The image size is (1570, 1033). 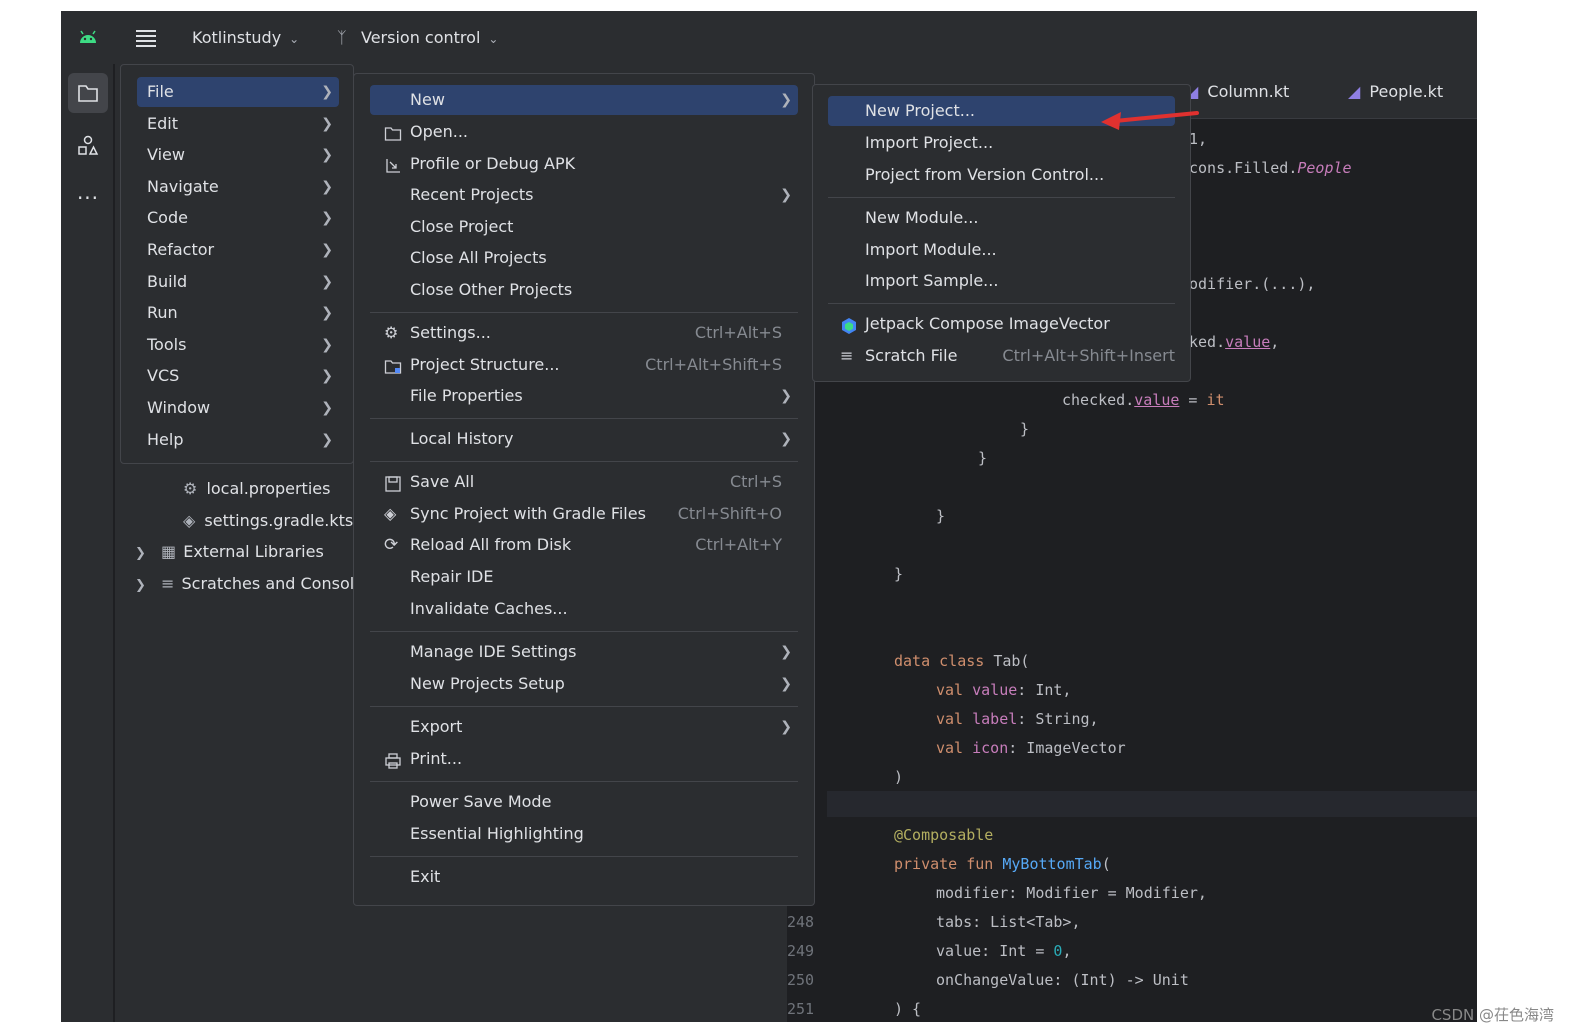 I want to click on menu-item-scratch-file: ≡ Scratch File Ctrl+Alt+Shift+Insert, so click(x=1001, y=356).